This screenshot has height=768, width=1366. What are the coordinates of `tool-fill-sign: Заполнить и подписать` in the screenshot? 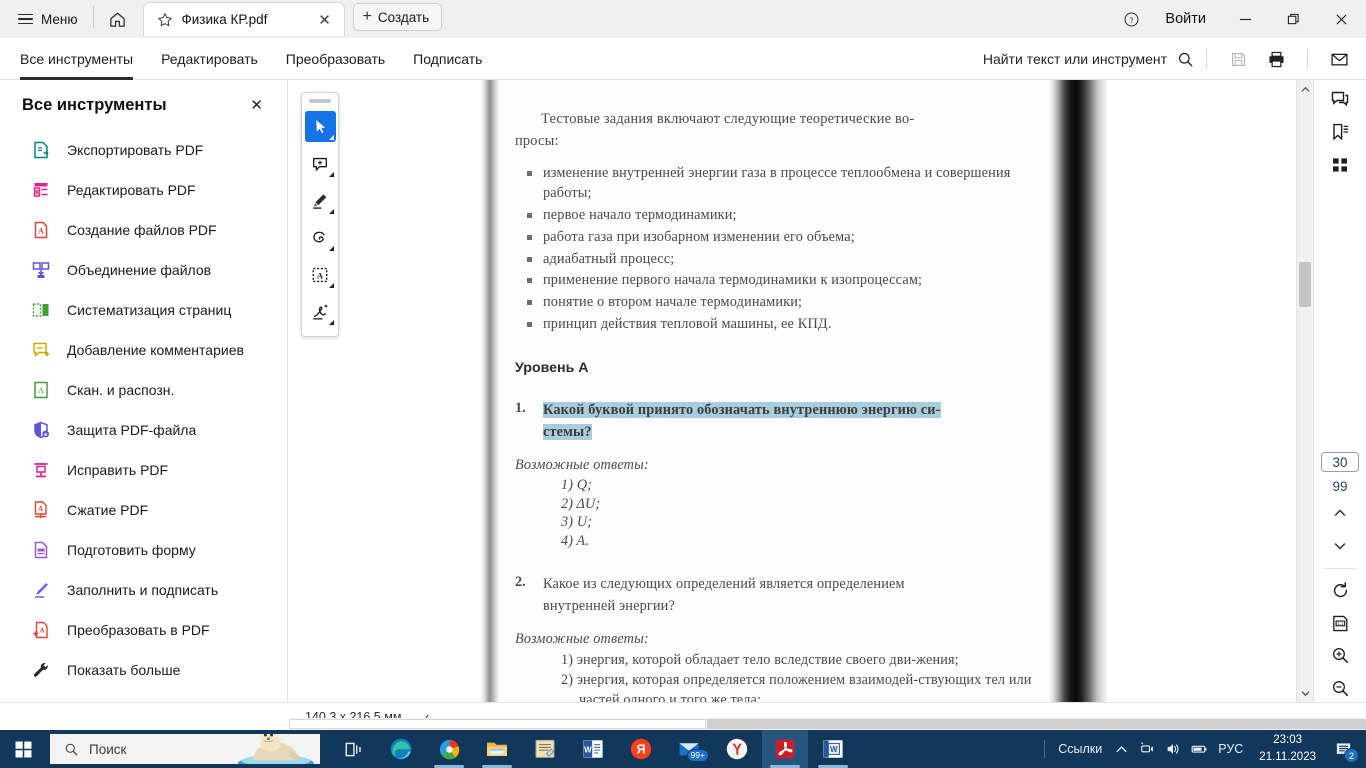 It's located at (143, 590).